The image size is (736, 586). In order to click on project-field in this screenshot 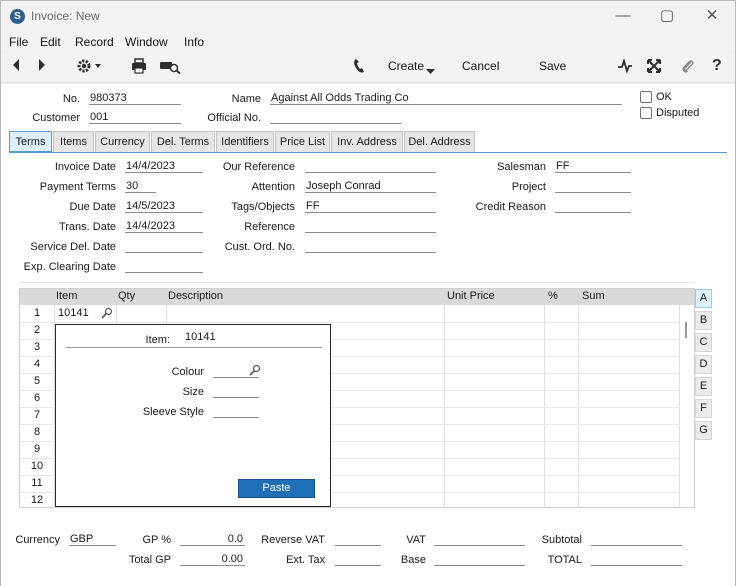, I will do `click(593, 186)`.